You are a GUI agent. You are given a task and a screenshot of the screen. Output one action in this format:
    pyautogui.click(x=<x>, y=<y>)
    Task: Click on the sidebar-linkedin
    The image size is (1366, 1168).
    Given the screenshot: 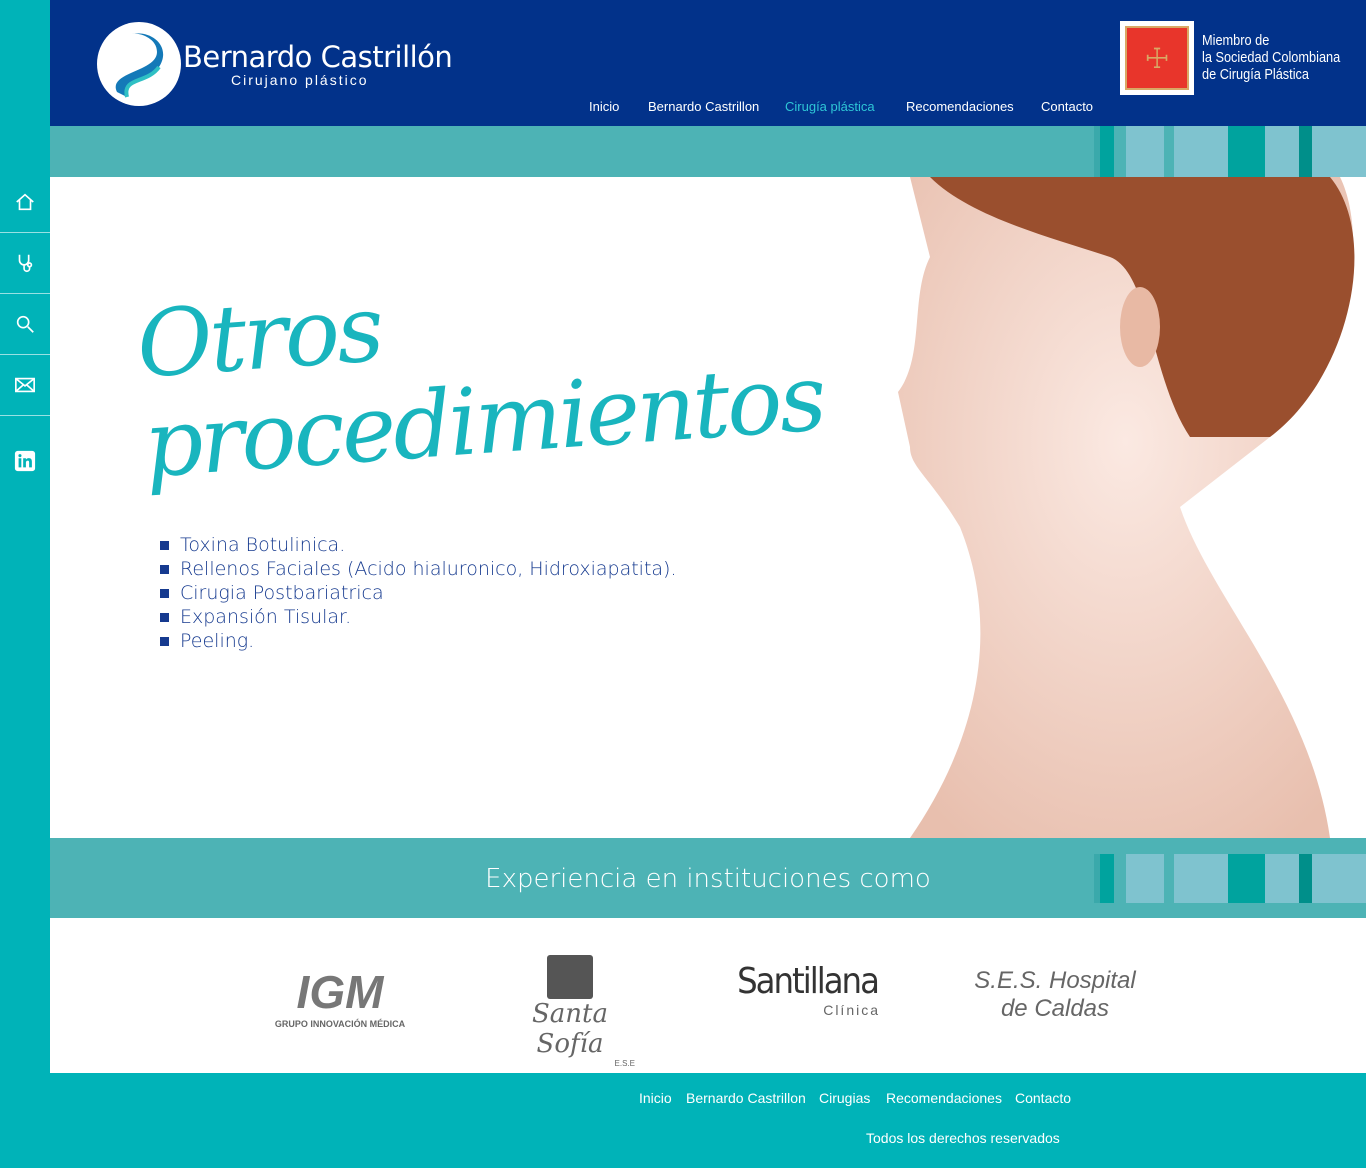 What is the action you would take?
    pyautogui.click(x=25, y=460)
    